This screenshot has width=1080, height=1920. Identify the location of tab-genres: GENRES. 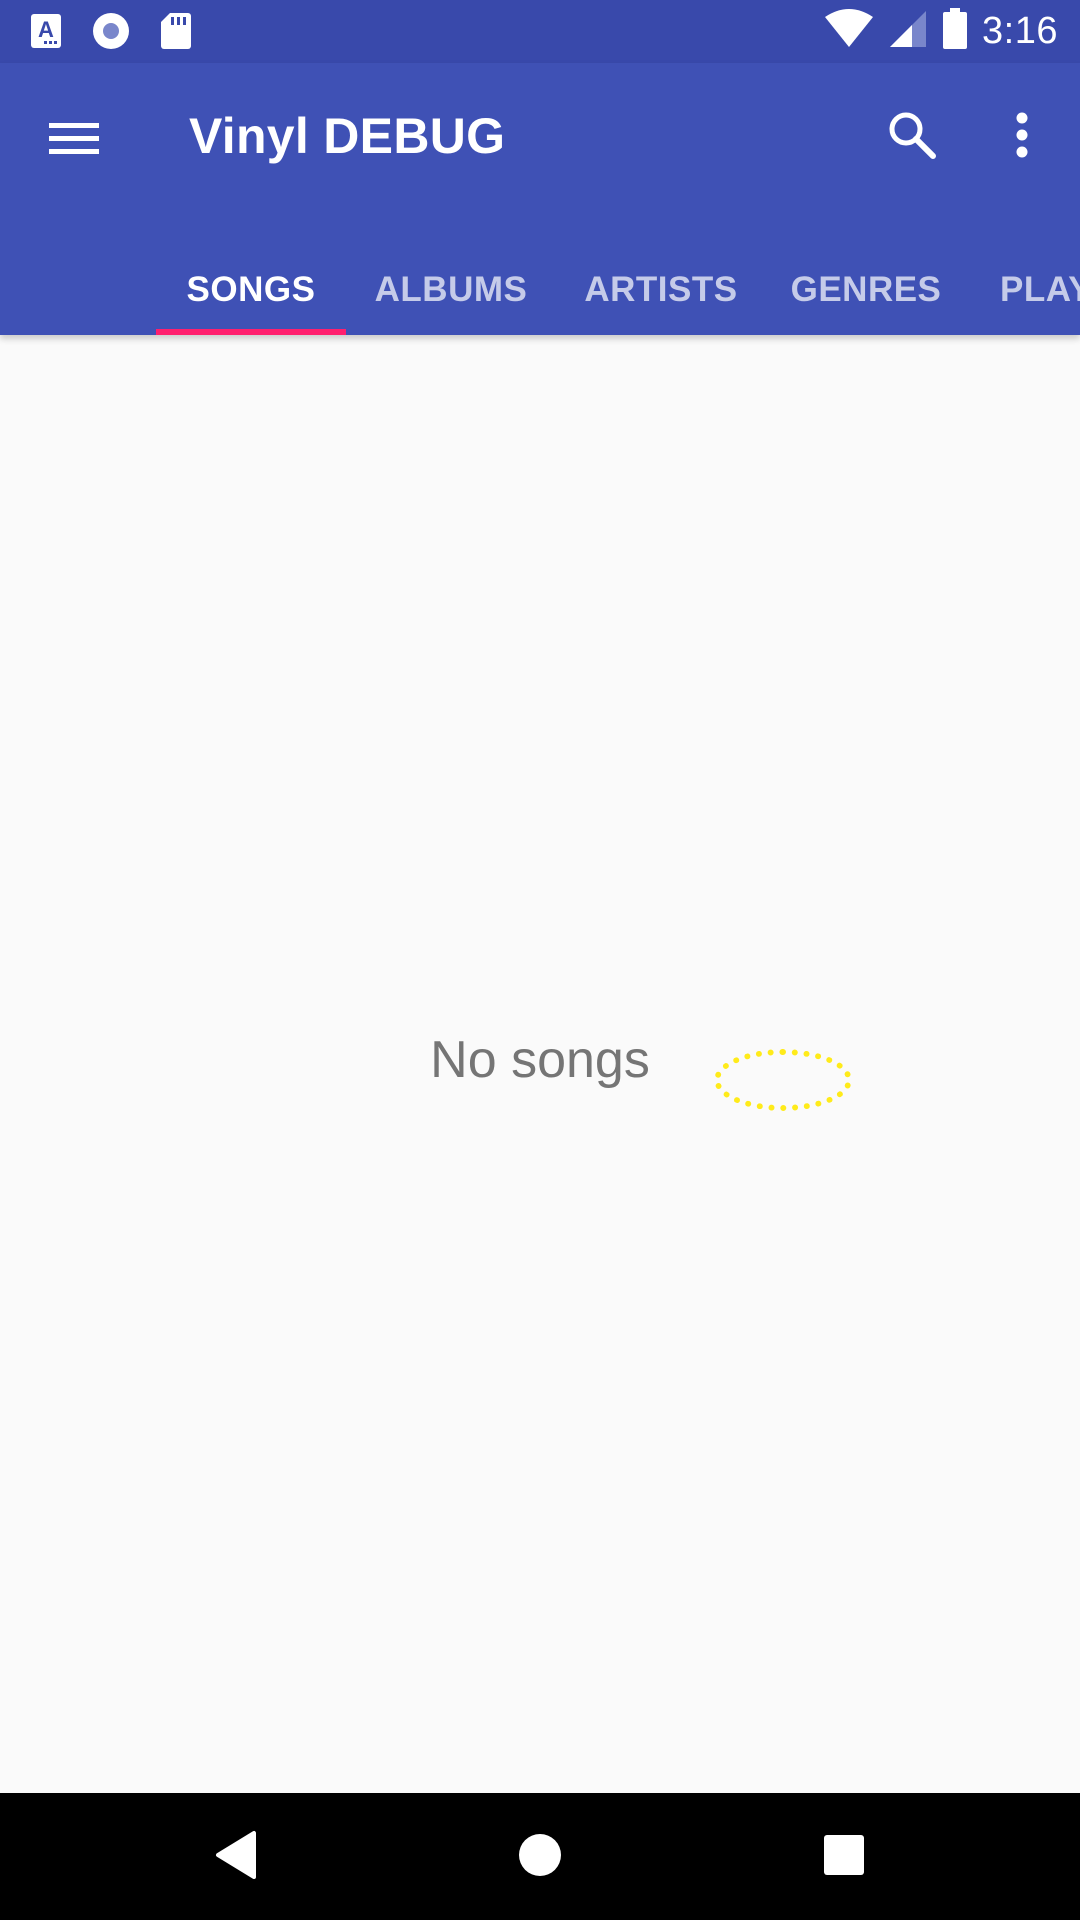
(866, 290).